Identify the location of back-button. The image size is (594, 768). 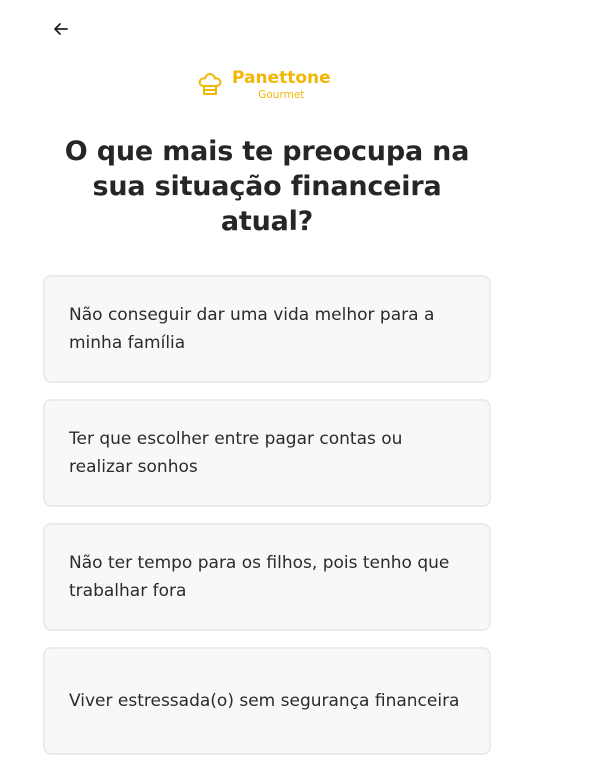
(61, 29).